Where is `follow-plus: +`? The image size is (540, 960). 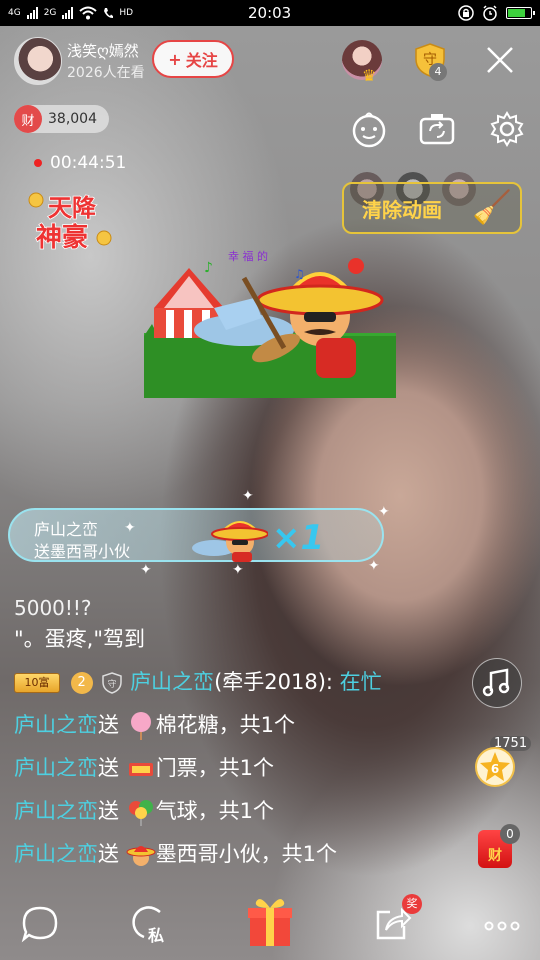 follow-plus: + is located at coordinates (175, 59).